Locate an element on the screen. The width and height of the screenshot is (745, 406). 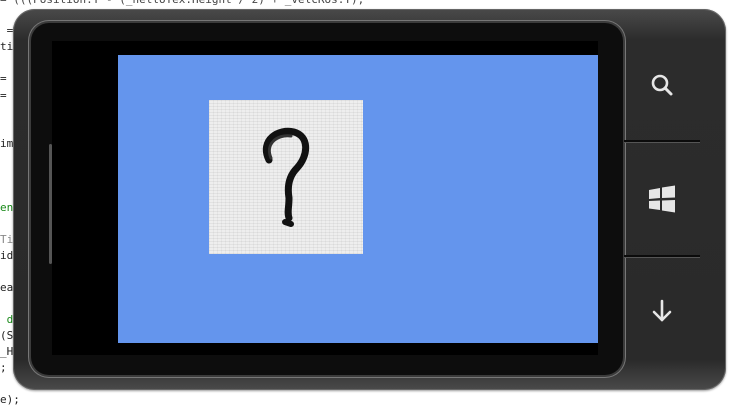
start-button is located at coordinates (662, 199).